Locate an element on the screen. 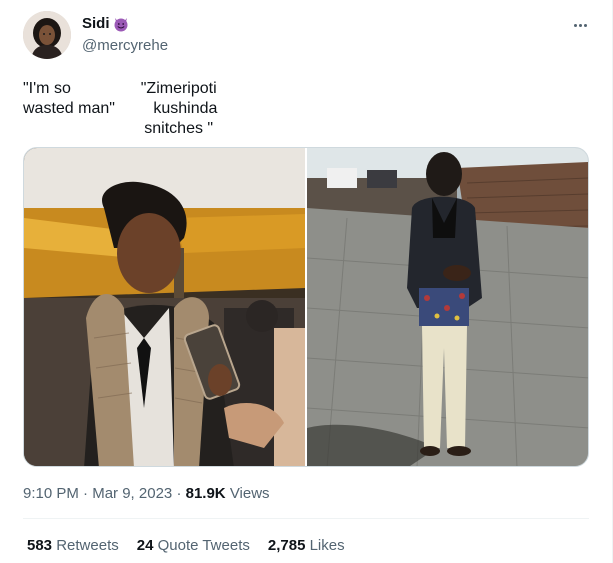 This screenshot has height=563, width=613. tweet-date: Mar 9, 2023 is located at coordinates (132, 493).